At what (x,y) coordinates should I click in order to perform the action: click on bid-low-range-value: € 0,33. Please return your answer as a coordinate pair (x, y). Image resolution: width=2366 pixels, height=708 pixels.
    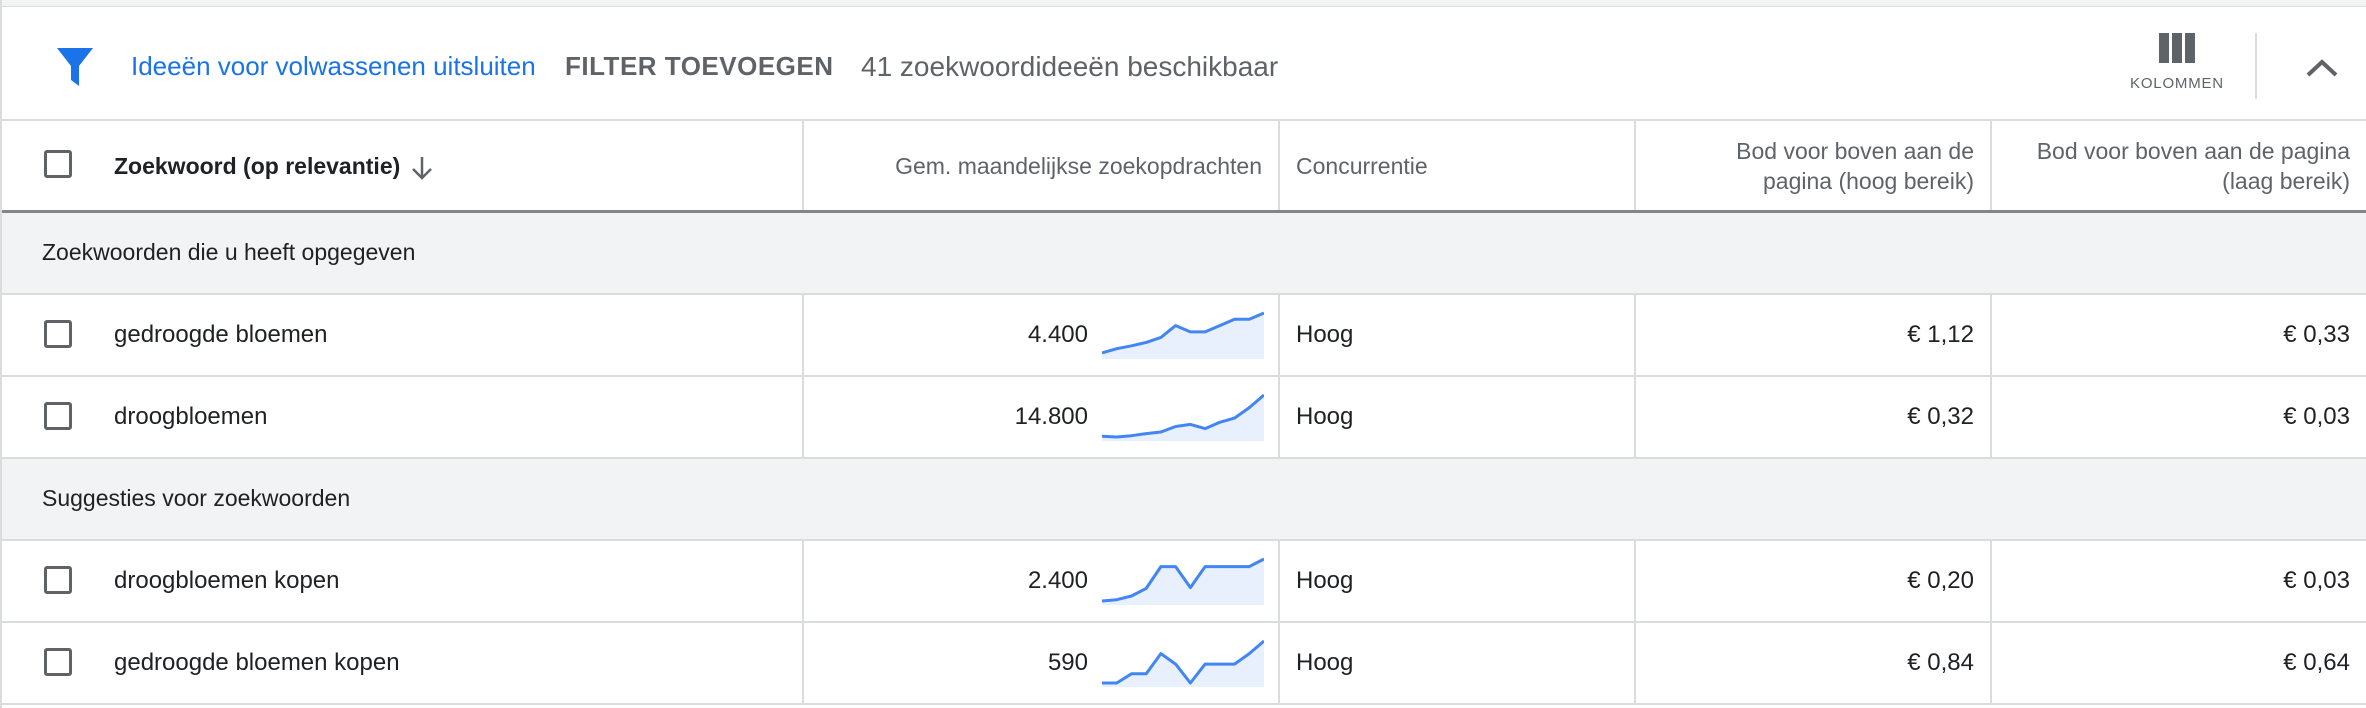
    Looking at the image, I should click on (2316, 334).